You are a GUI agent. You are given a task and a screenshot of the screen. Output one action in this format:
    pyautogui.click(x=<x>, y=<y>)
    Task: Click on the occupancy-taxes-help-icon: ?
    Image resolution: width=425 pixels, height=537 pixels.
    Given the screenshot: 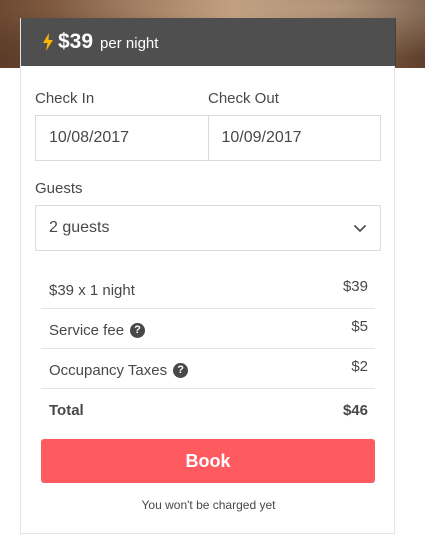 What is the action you would take?
    pyautogui.click(x=181, y=370)
    